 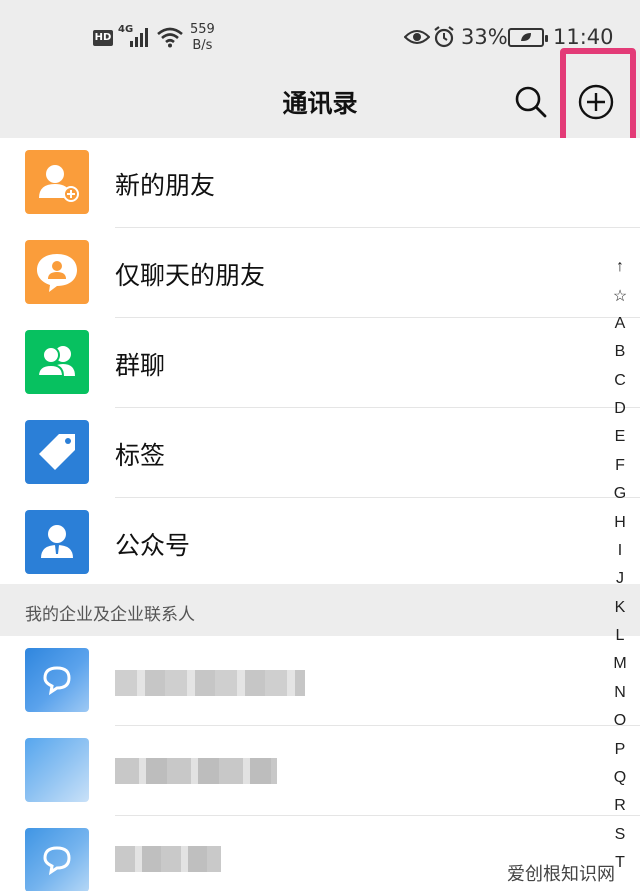 I want to click on list-item-label: 新的朋友, so click(x=165, y=185).